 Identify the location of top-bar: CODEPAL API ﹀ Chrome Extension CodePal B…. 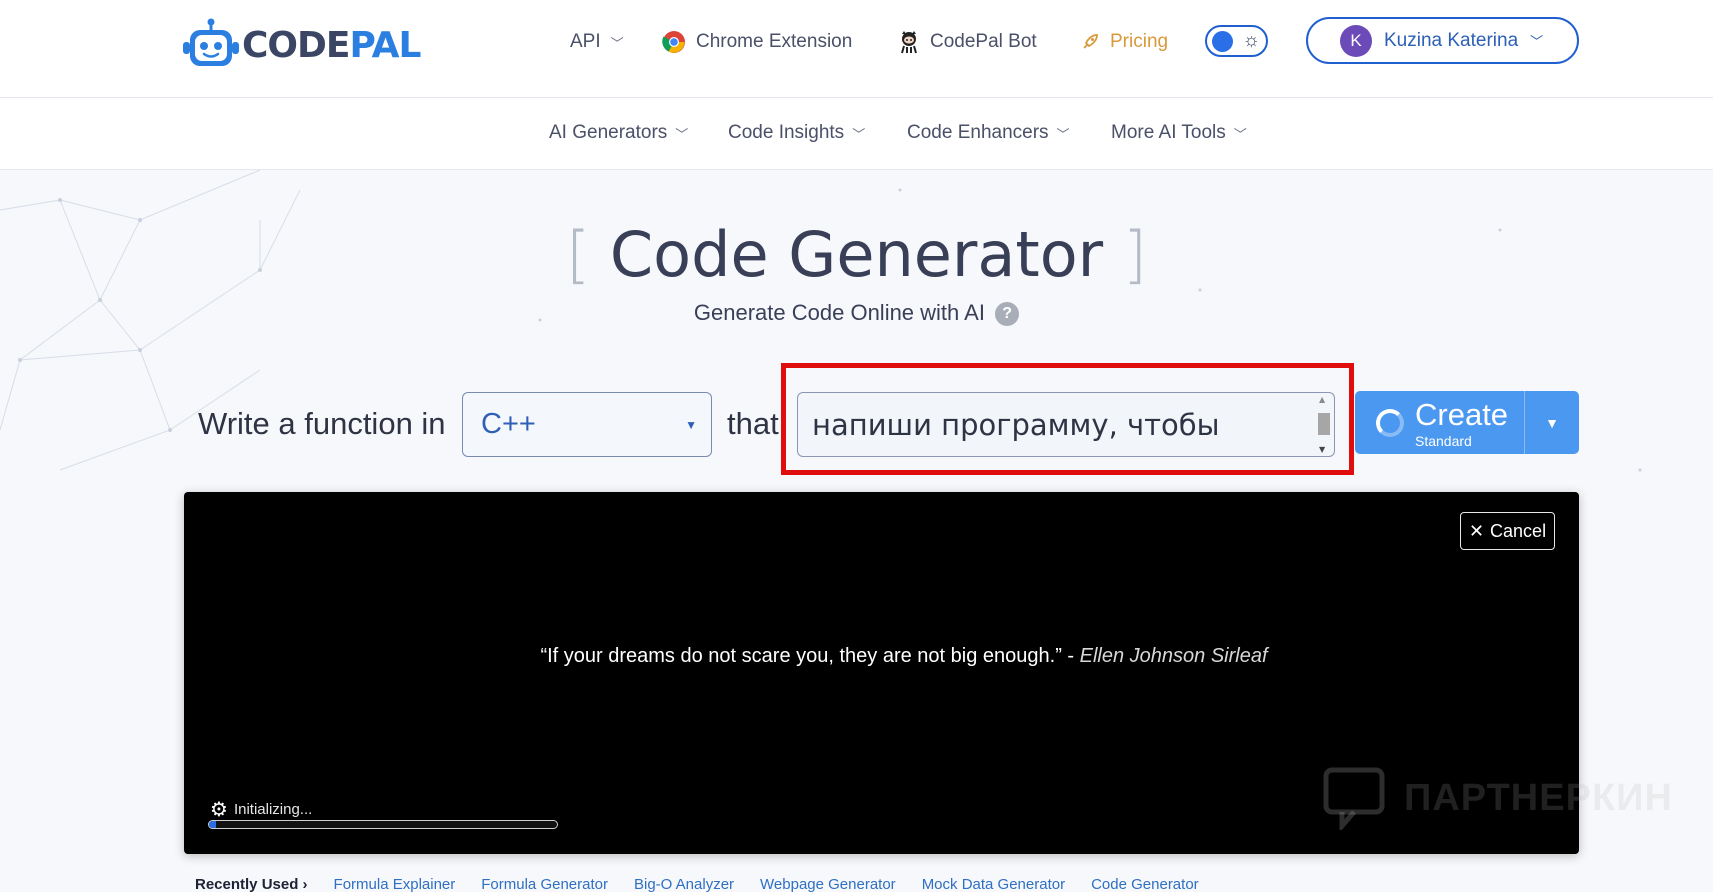
(856, 49).